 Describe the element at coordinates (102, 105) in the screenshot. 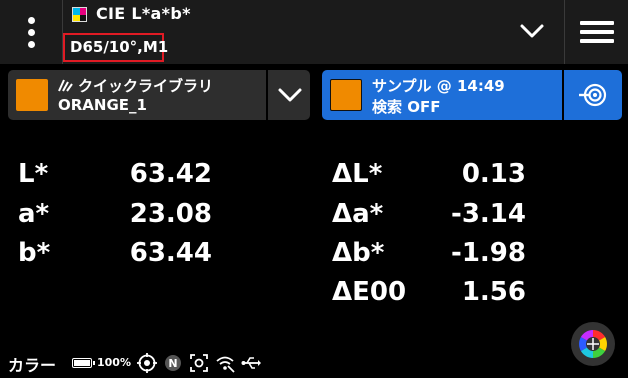

I see `standard-name: ORANGE_1` at that location.